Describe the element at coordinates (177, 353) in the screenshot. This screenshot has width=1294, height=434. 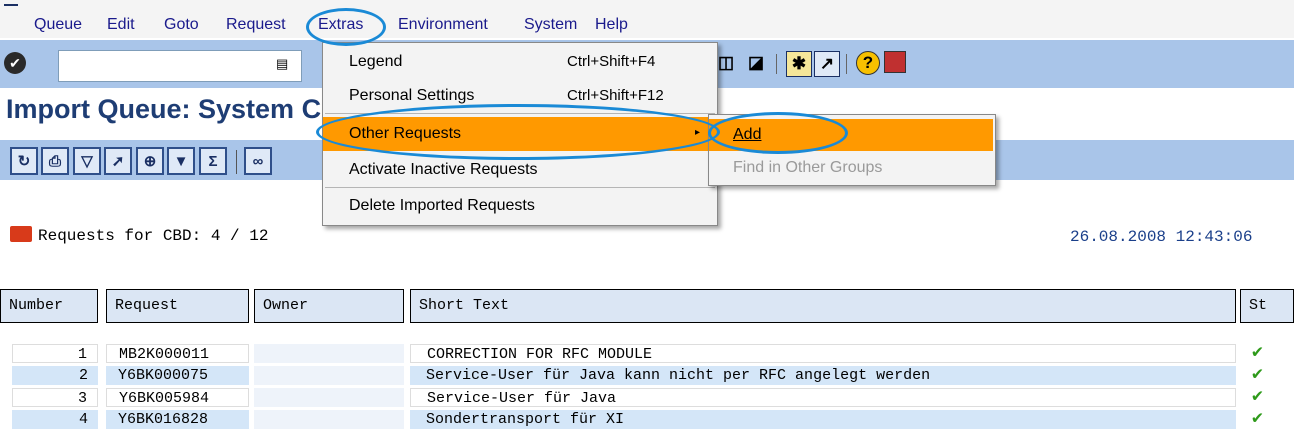
I see `cell-request: MB2K000011` at that location.